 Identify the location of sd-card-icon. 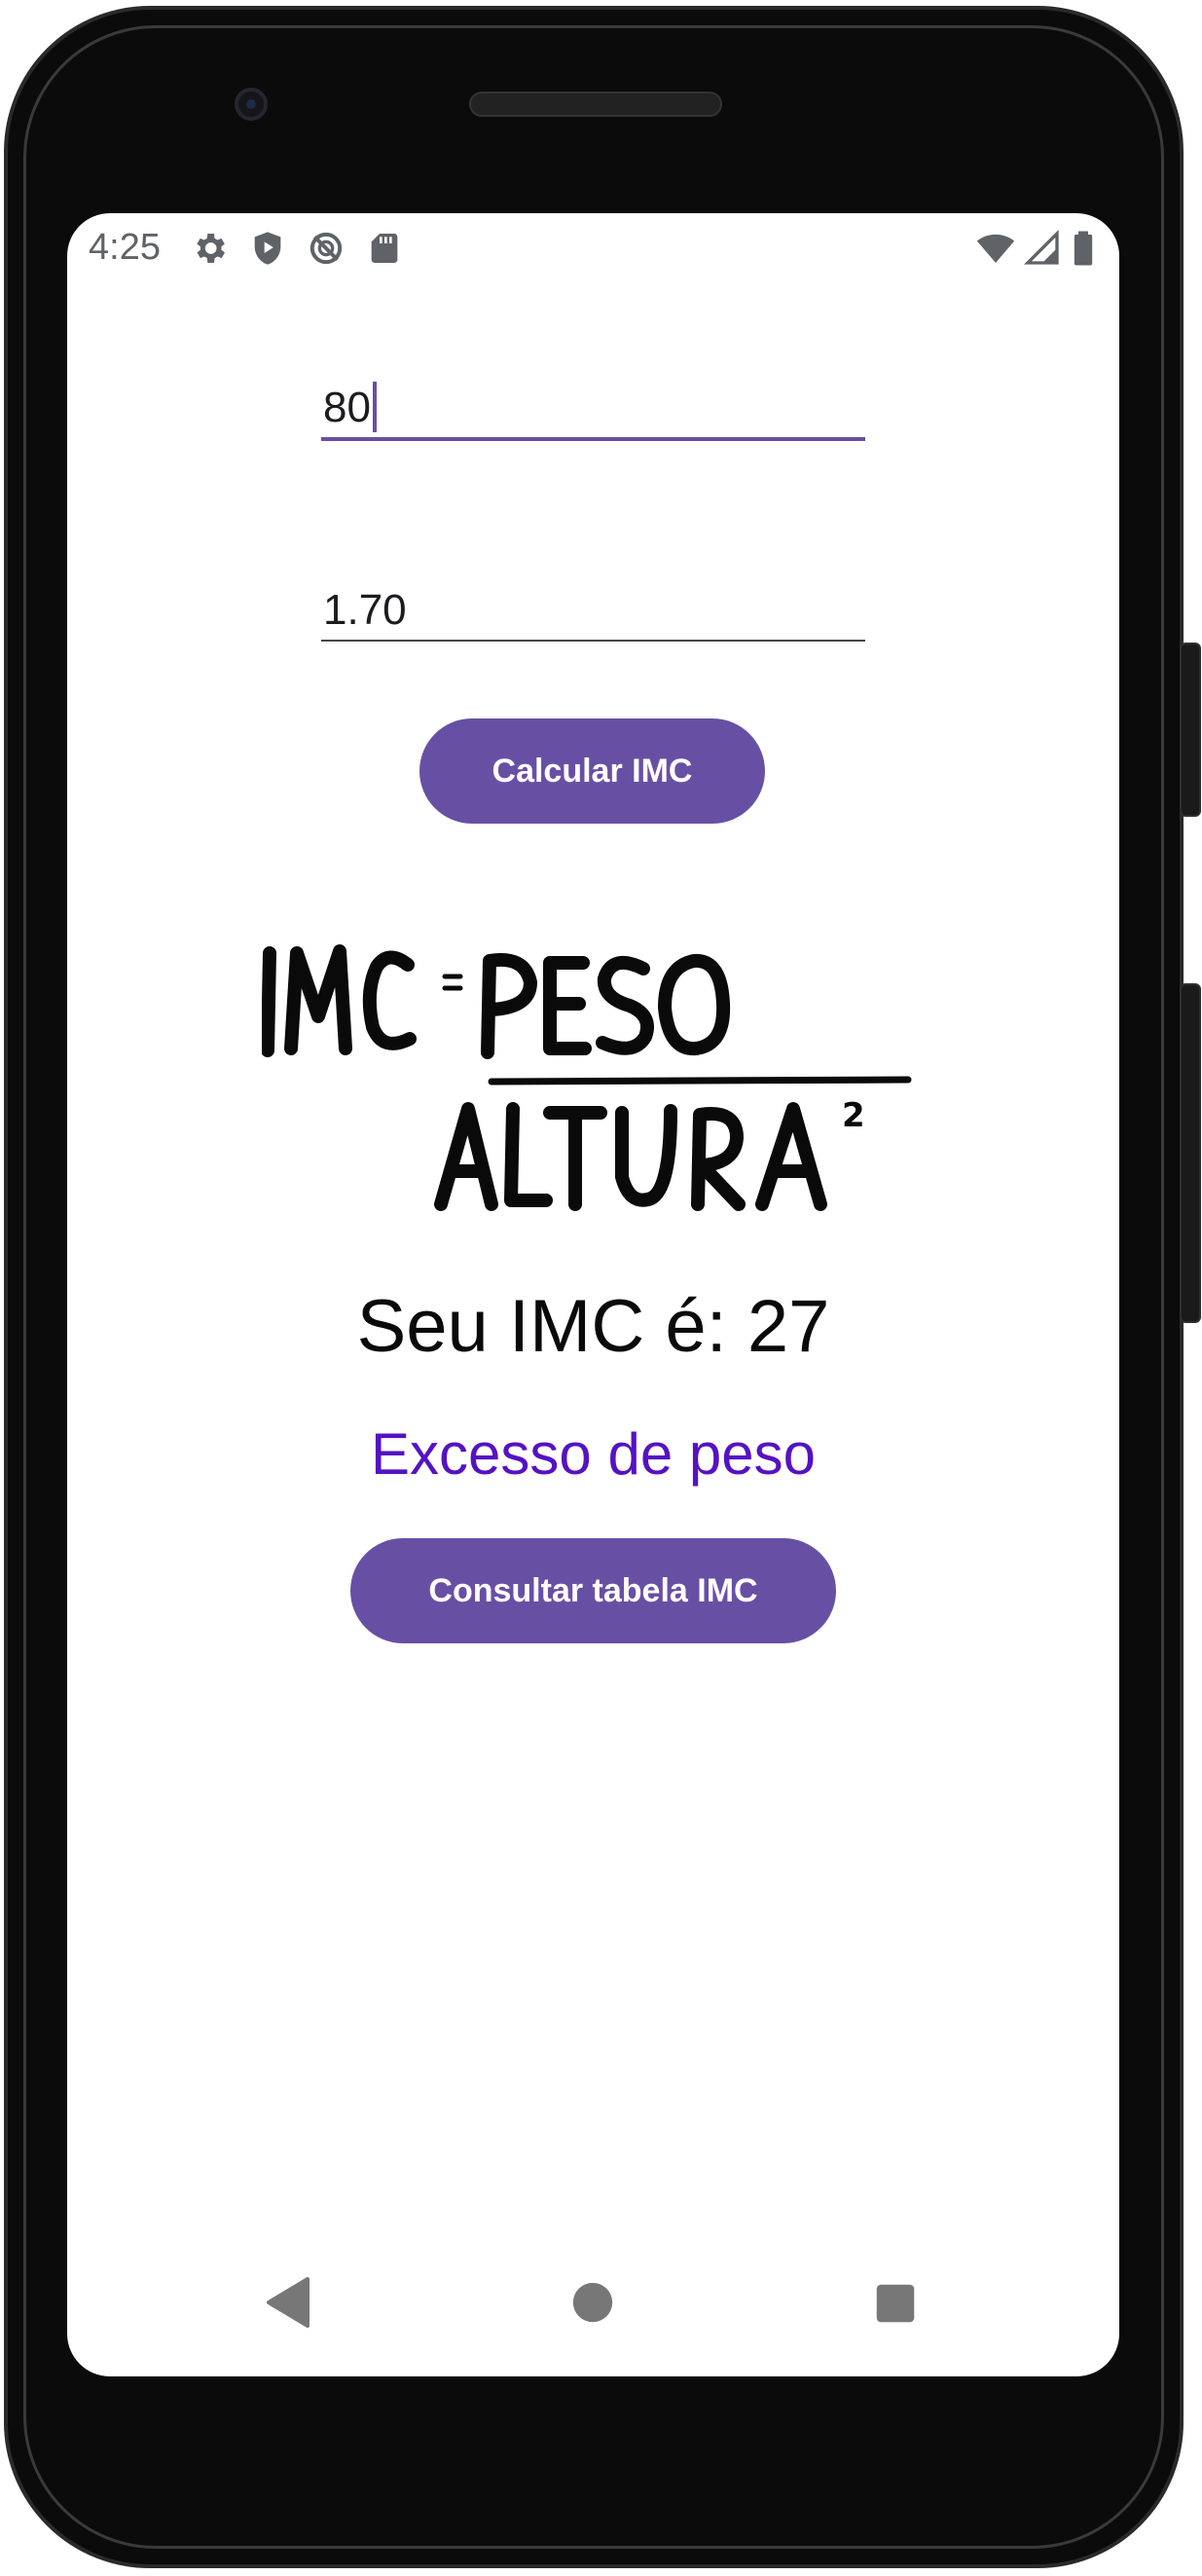
(384, 248).